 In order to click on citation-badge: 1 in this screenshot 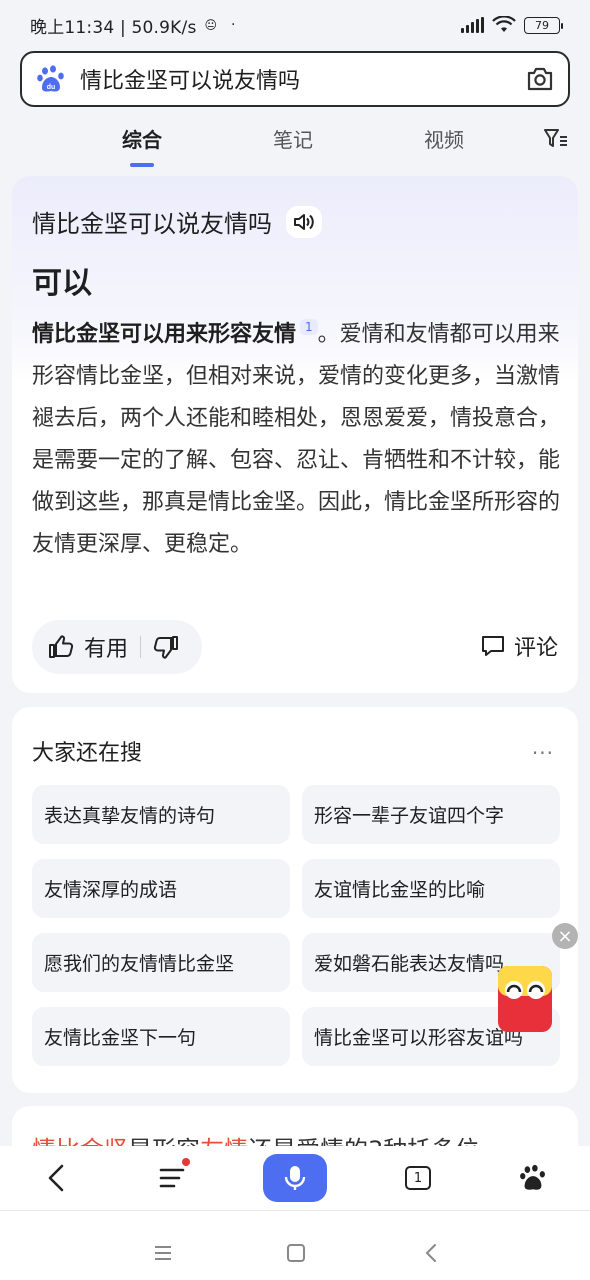, I will do `click(309, 327)`.